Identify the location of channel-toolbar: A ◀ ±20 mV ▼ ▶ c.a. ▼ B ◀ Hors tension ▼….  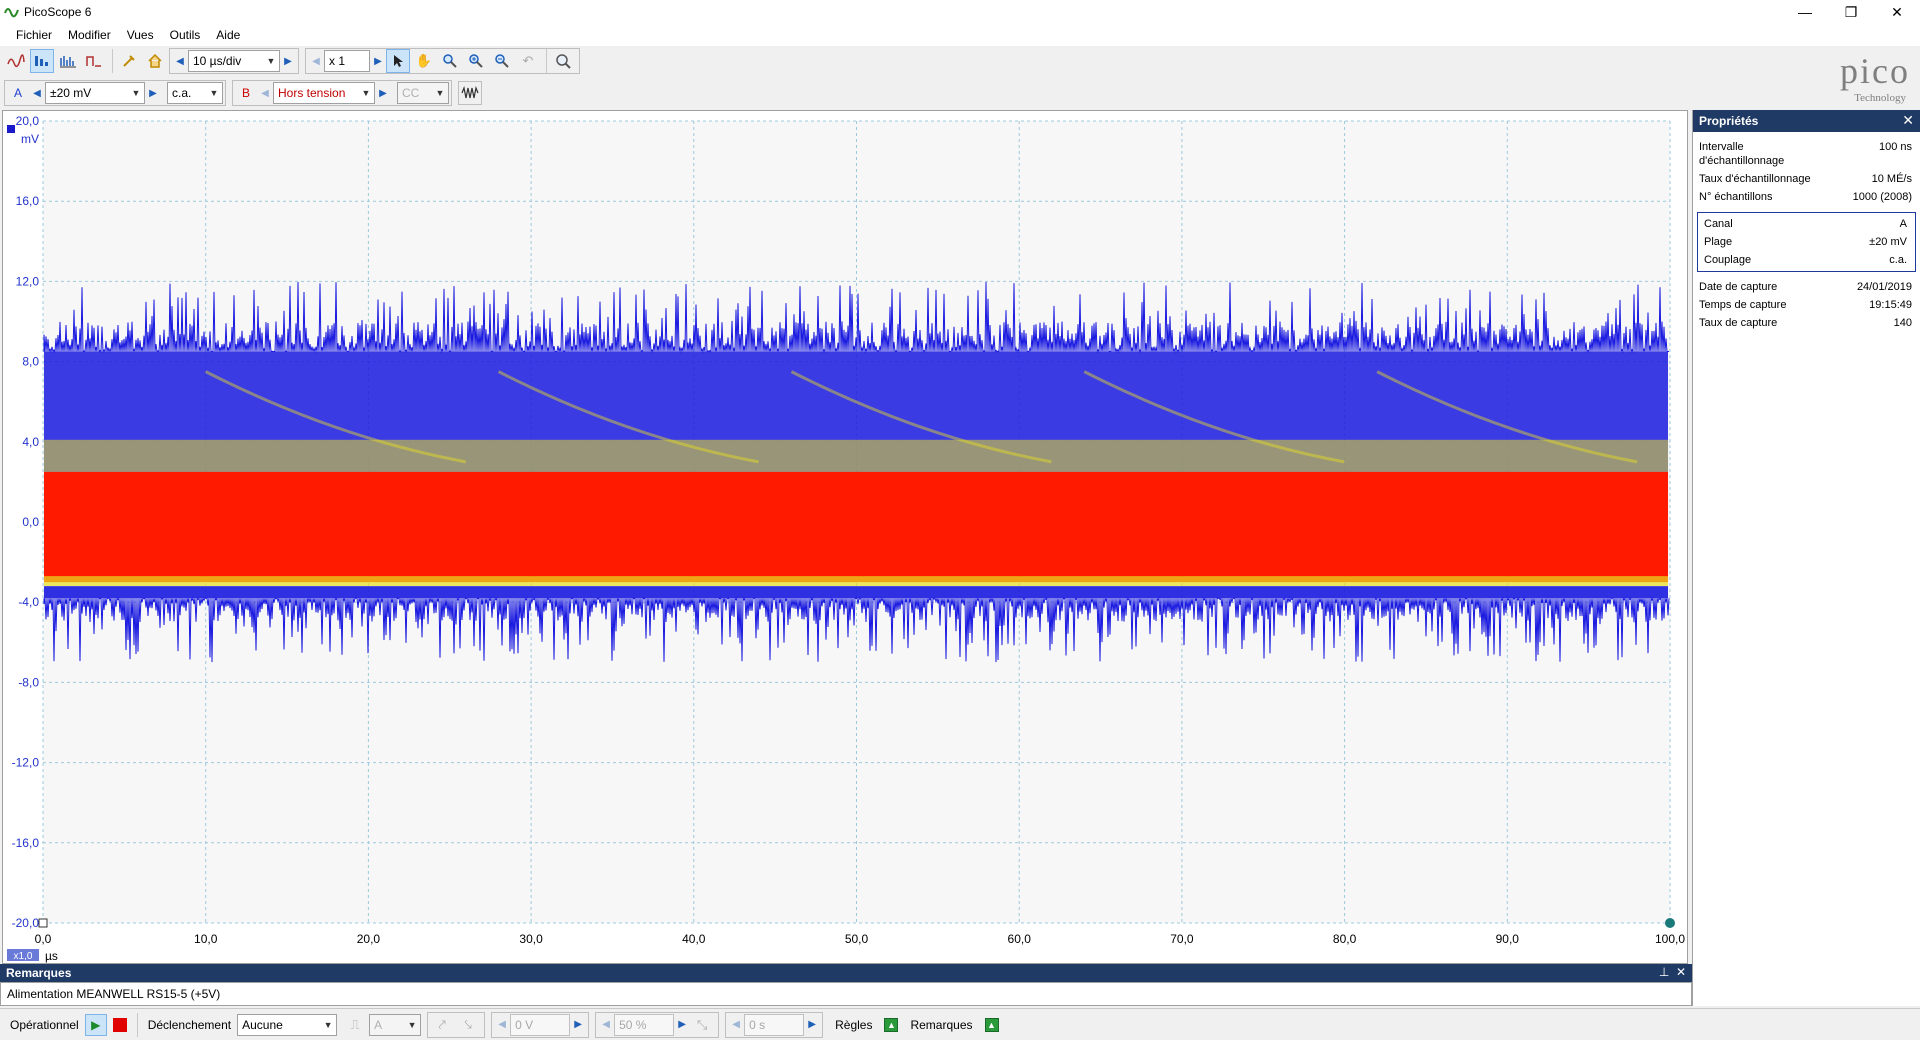
(960, 93).